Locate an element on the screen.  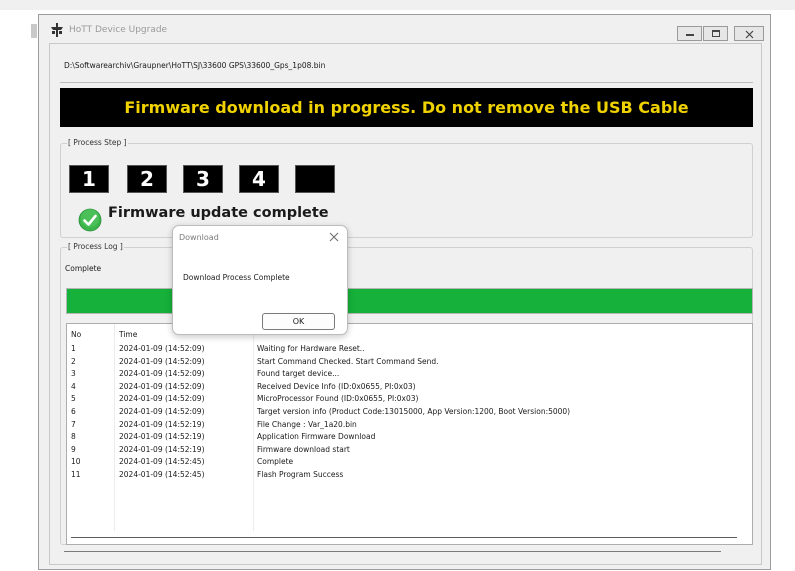
row-message: Complete is located at coordinates (275, 462).